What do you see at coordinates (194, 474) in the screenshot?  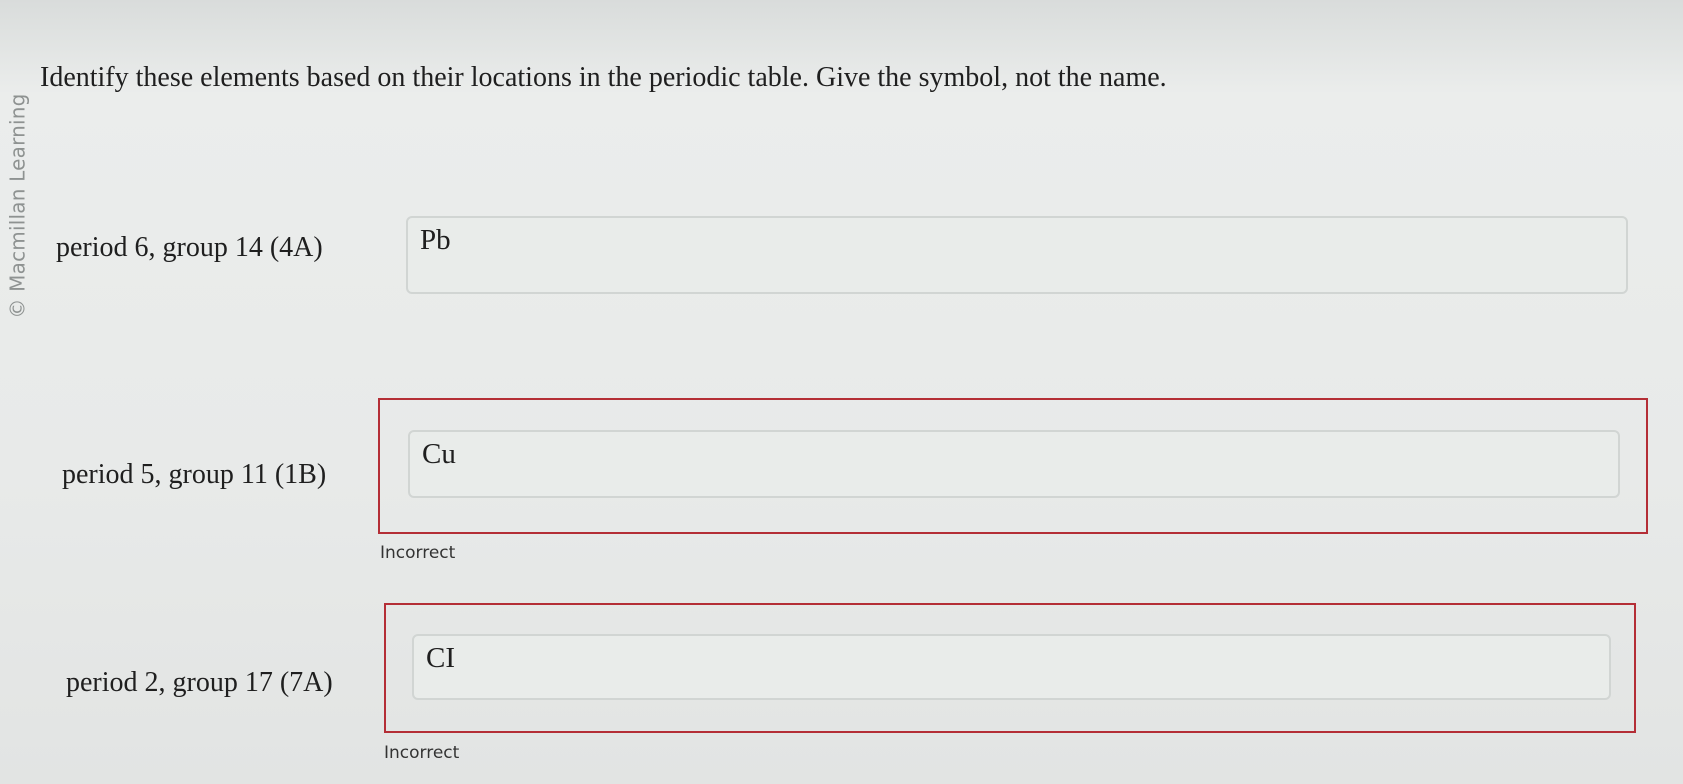 I see `question-2-label: period 5, group 11 (1B)` at bounding box center [194, 474].